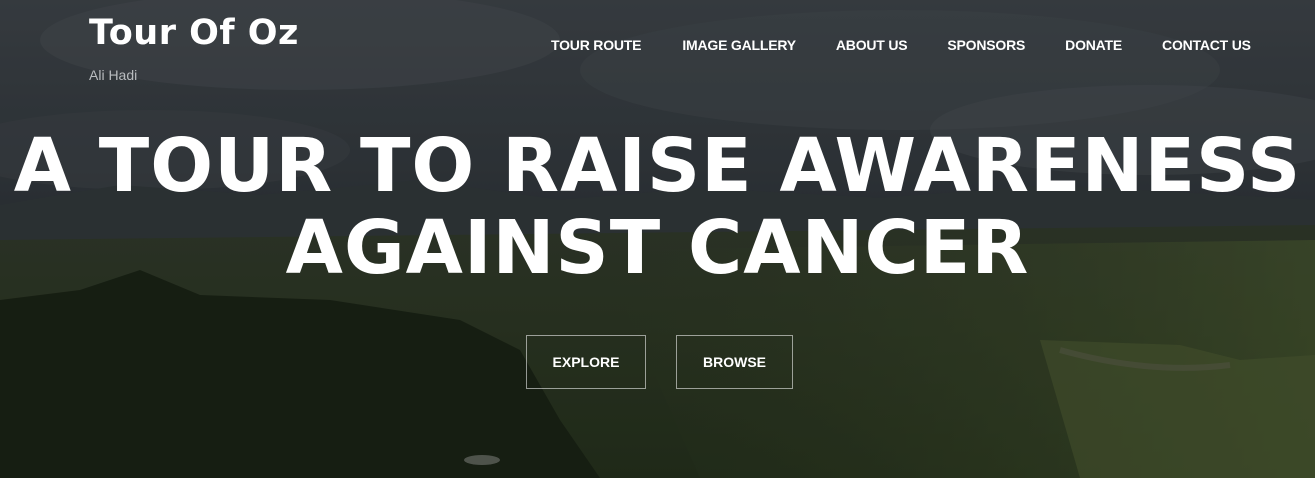 Image resolution: width=1315 pixels, height=478 pixels. What do you see at coordinates (734, 362) in the screenshot?
I see `browse-button: BROWSE` at bounding box center [734, 362].